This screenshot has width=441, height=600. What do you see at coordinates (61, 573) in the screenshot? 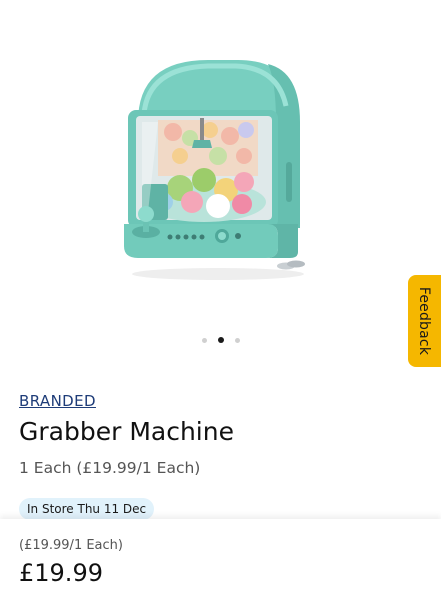
I see `product-price: £19.99` at bounding box center [61, 573].